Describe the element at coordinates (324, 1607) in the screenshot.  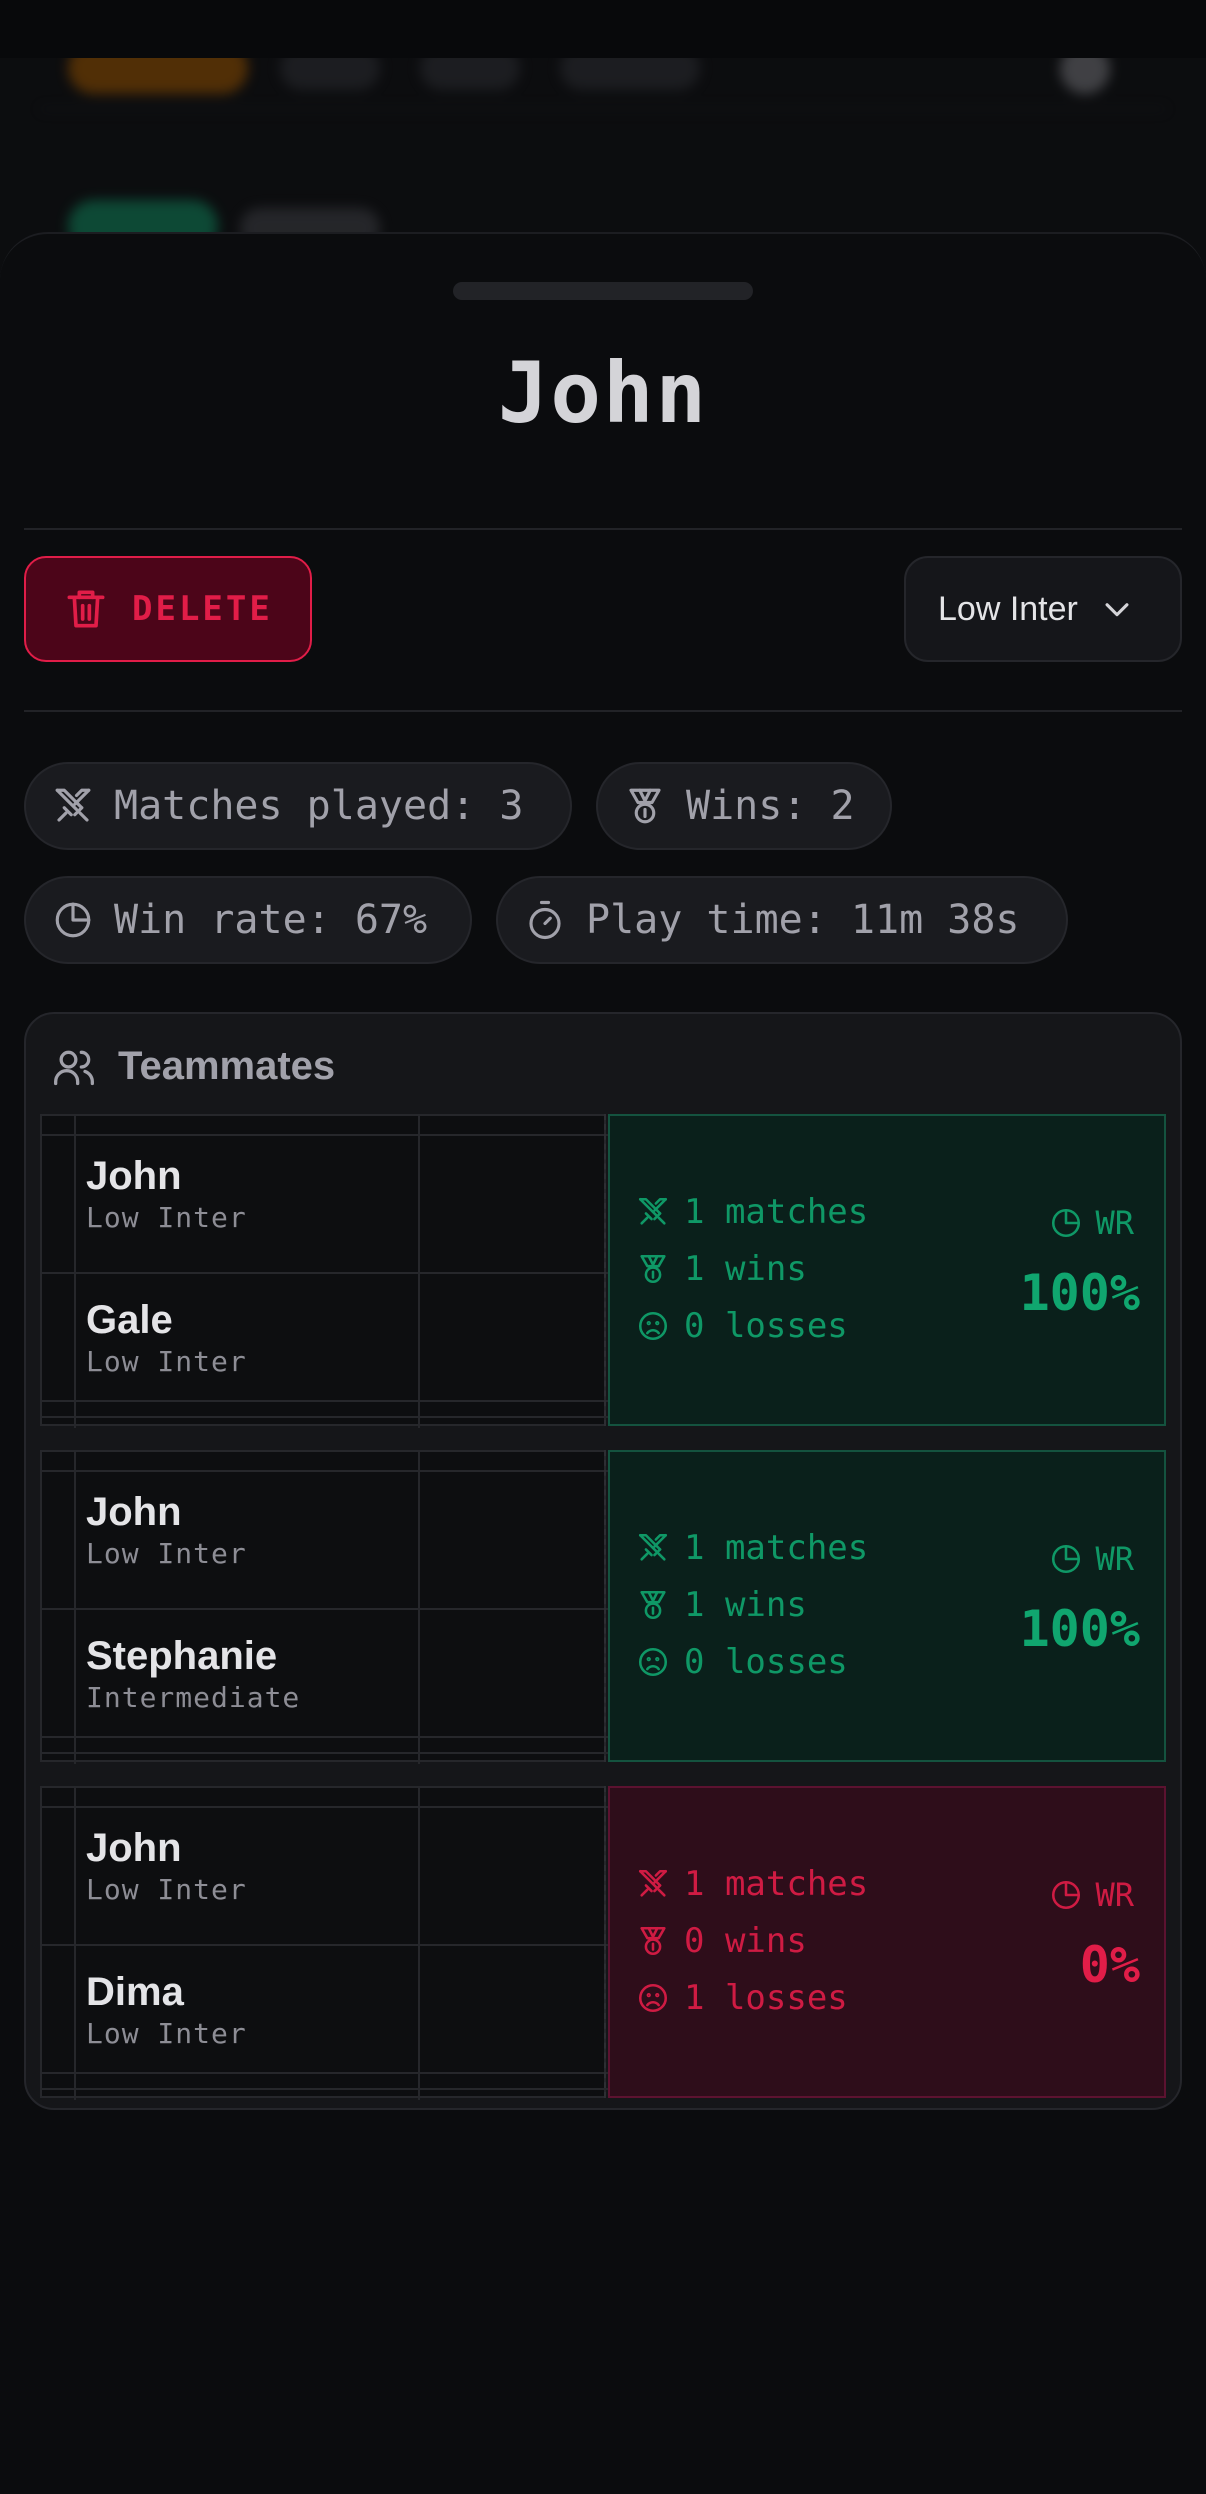
I see `pair-grid: John Low Inter Stephanie Intermediate` at that location.